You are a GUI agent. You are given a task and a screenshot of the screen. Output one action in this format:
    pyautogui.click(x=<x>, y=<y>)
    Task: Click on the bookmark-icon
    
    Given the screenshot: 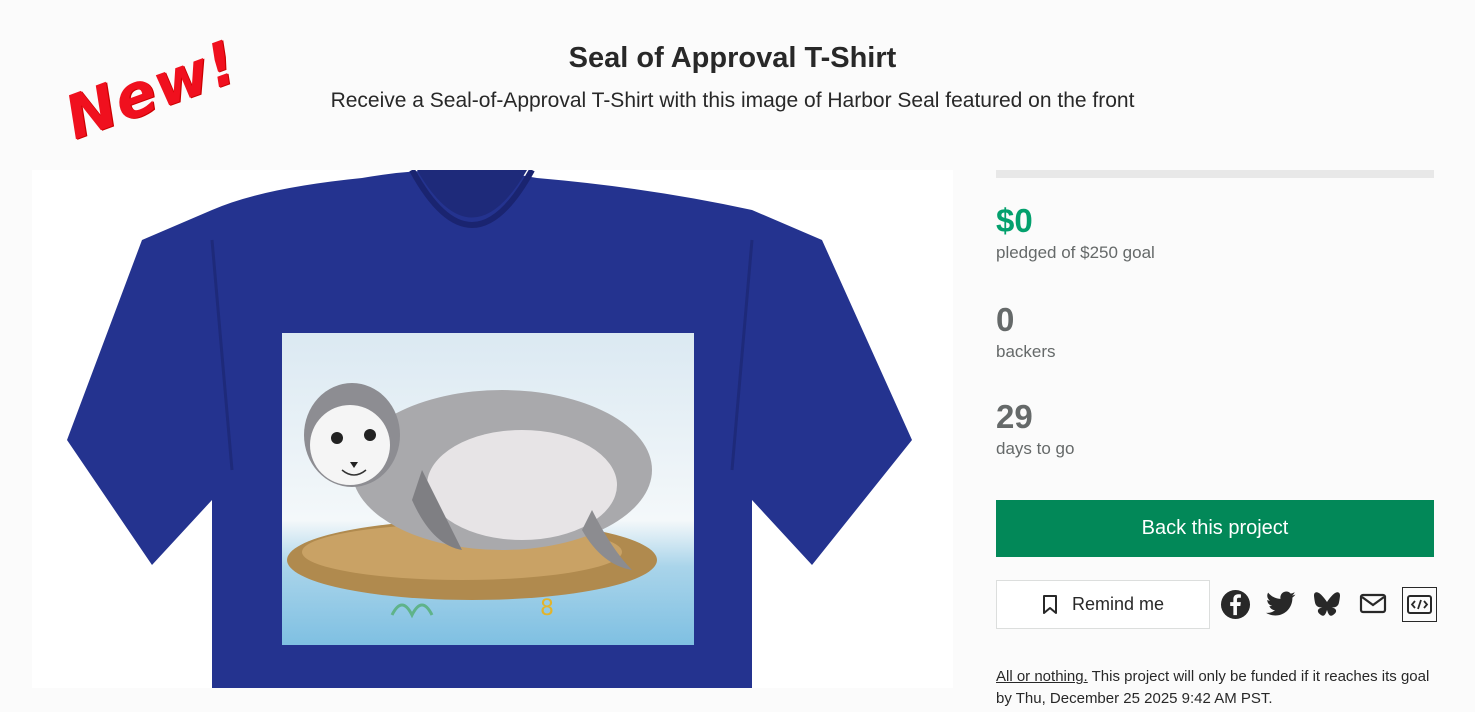 What is the action you would take?
    pyautogui.click(x=1049, y=604)
    